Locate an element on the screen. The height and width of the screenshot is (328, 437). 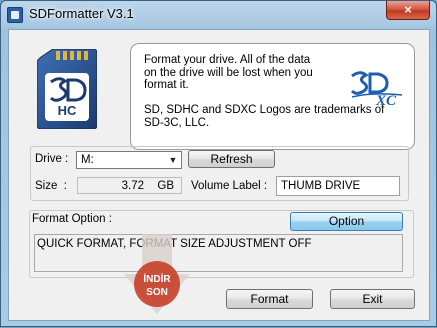
option-button: Option is located at coordinates (346, 221).